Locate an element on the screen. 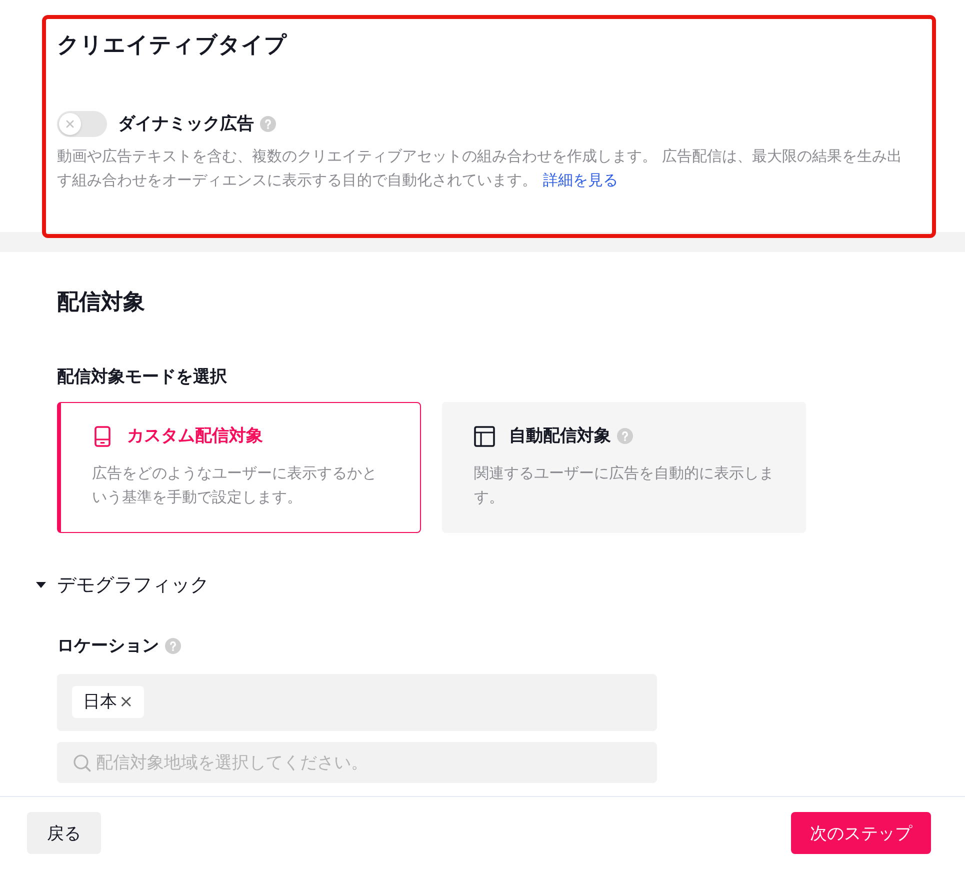 Image resolution: width=965 pixels, height=869 pixels. toggle-label: ダイナミック広告 is located at coordinates (186, 124).